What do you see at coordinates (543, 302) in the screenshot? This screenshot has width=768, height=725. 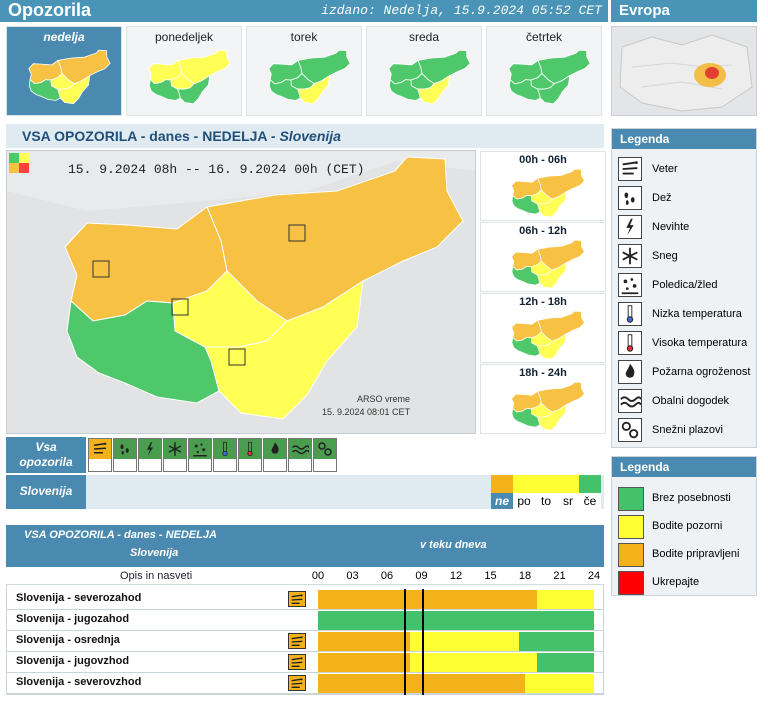 I see `period-label: 12h - 18h` at bounding box center [543, 302].